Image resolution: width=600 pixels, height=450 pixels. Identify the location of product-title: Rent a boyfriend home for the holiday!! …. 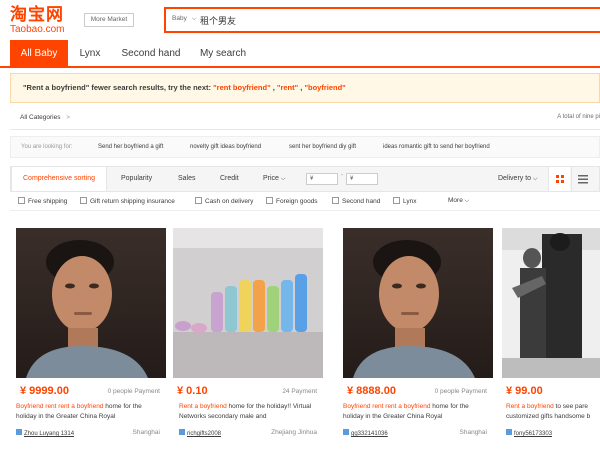
(250, 412).